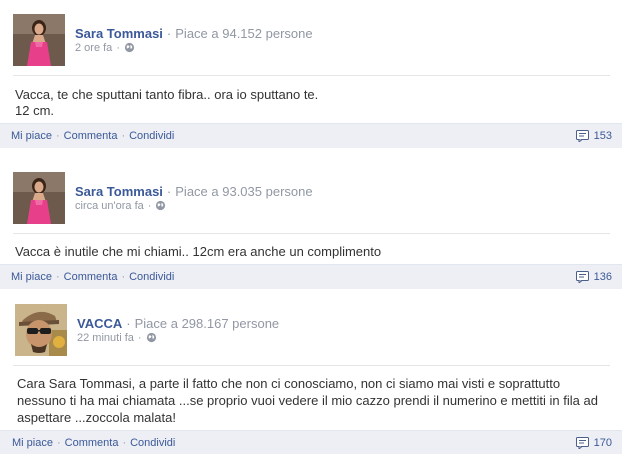  I want to click on timestamp-link: 22 minuti fa, so click(105, 338).